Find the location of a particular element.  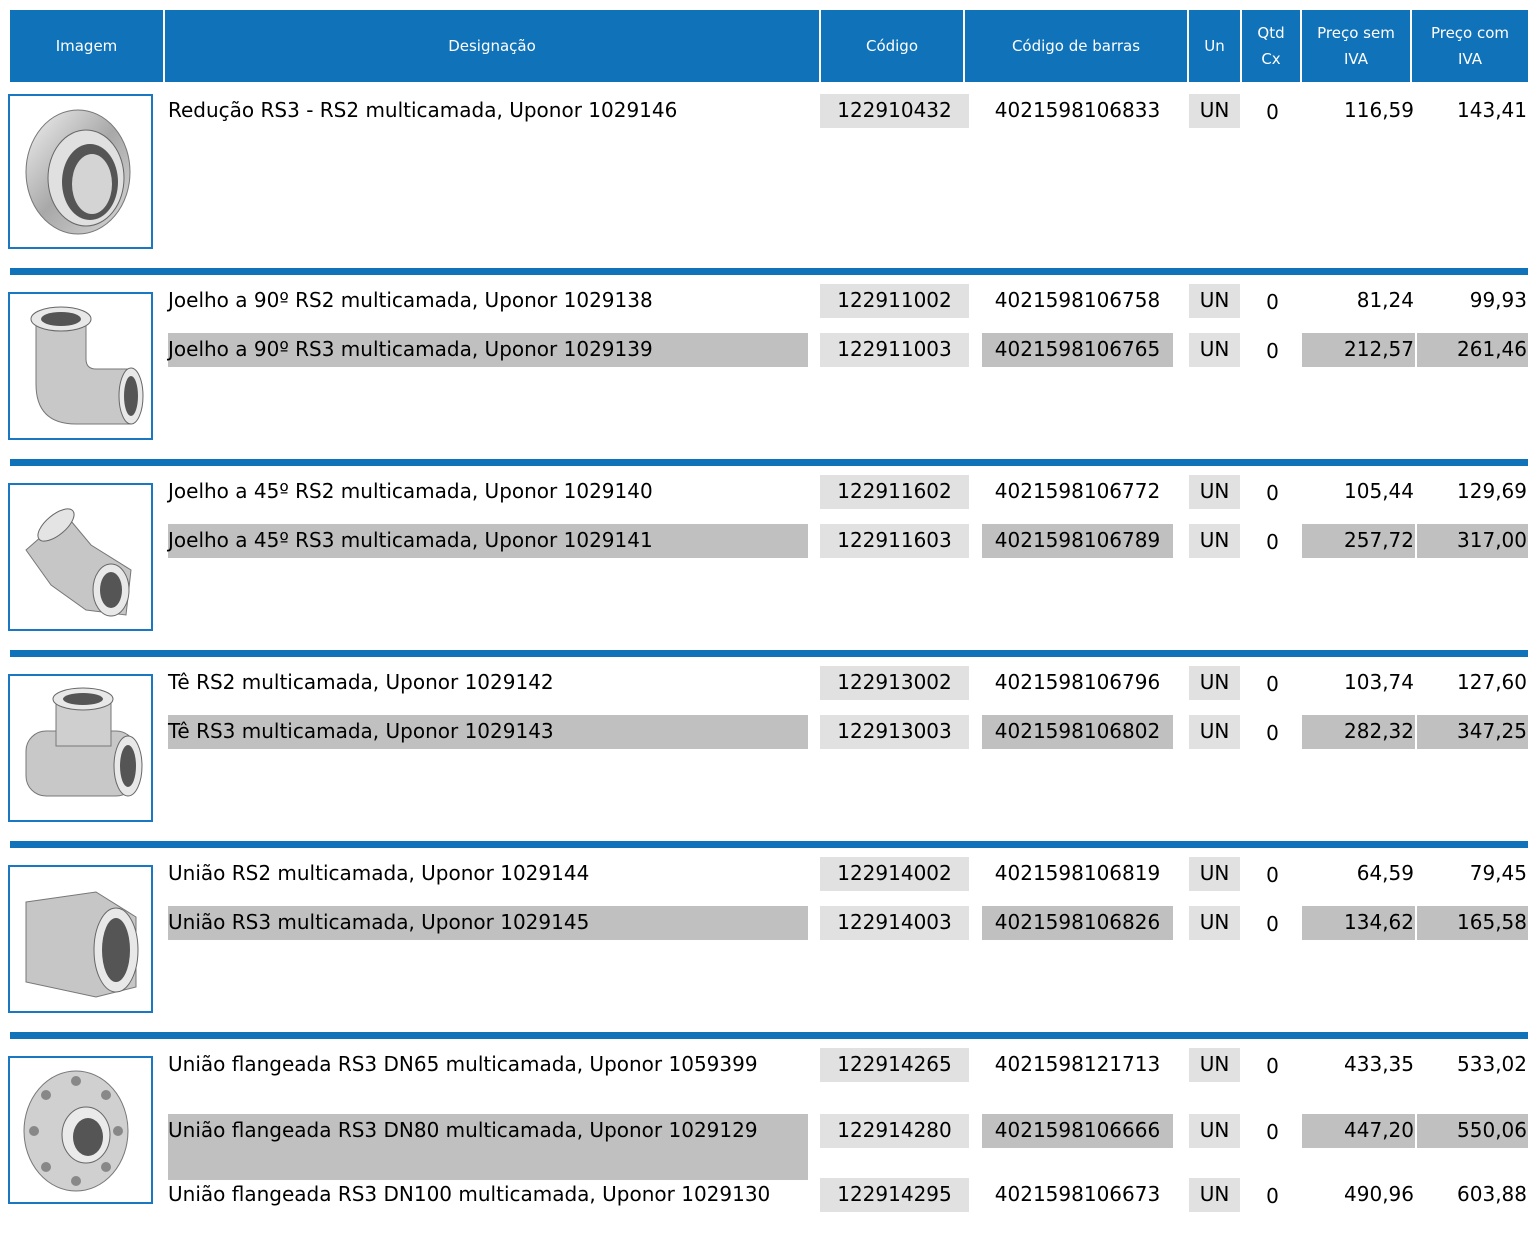

row-preco-sem-iva: 105,44 is located at coordinates (1379, 491).